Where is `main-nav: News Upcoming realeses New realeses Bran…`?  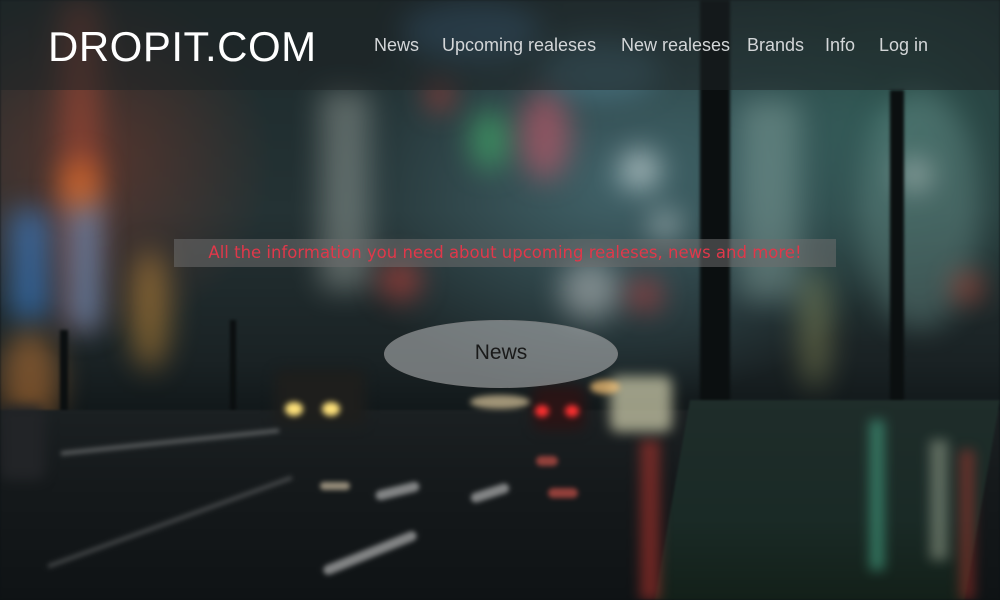 main-nav: News Upcoming realeses New realeses Bran… is located at coordinates (500, 45).